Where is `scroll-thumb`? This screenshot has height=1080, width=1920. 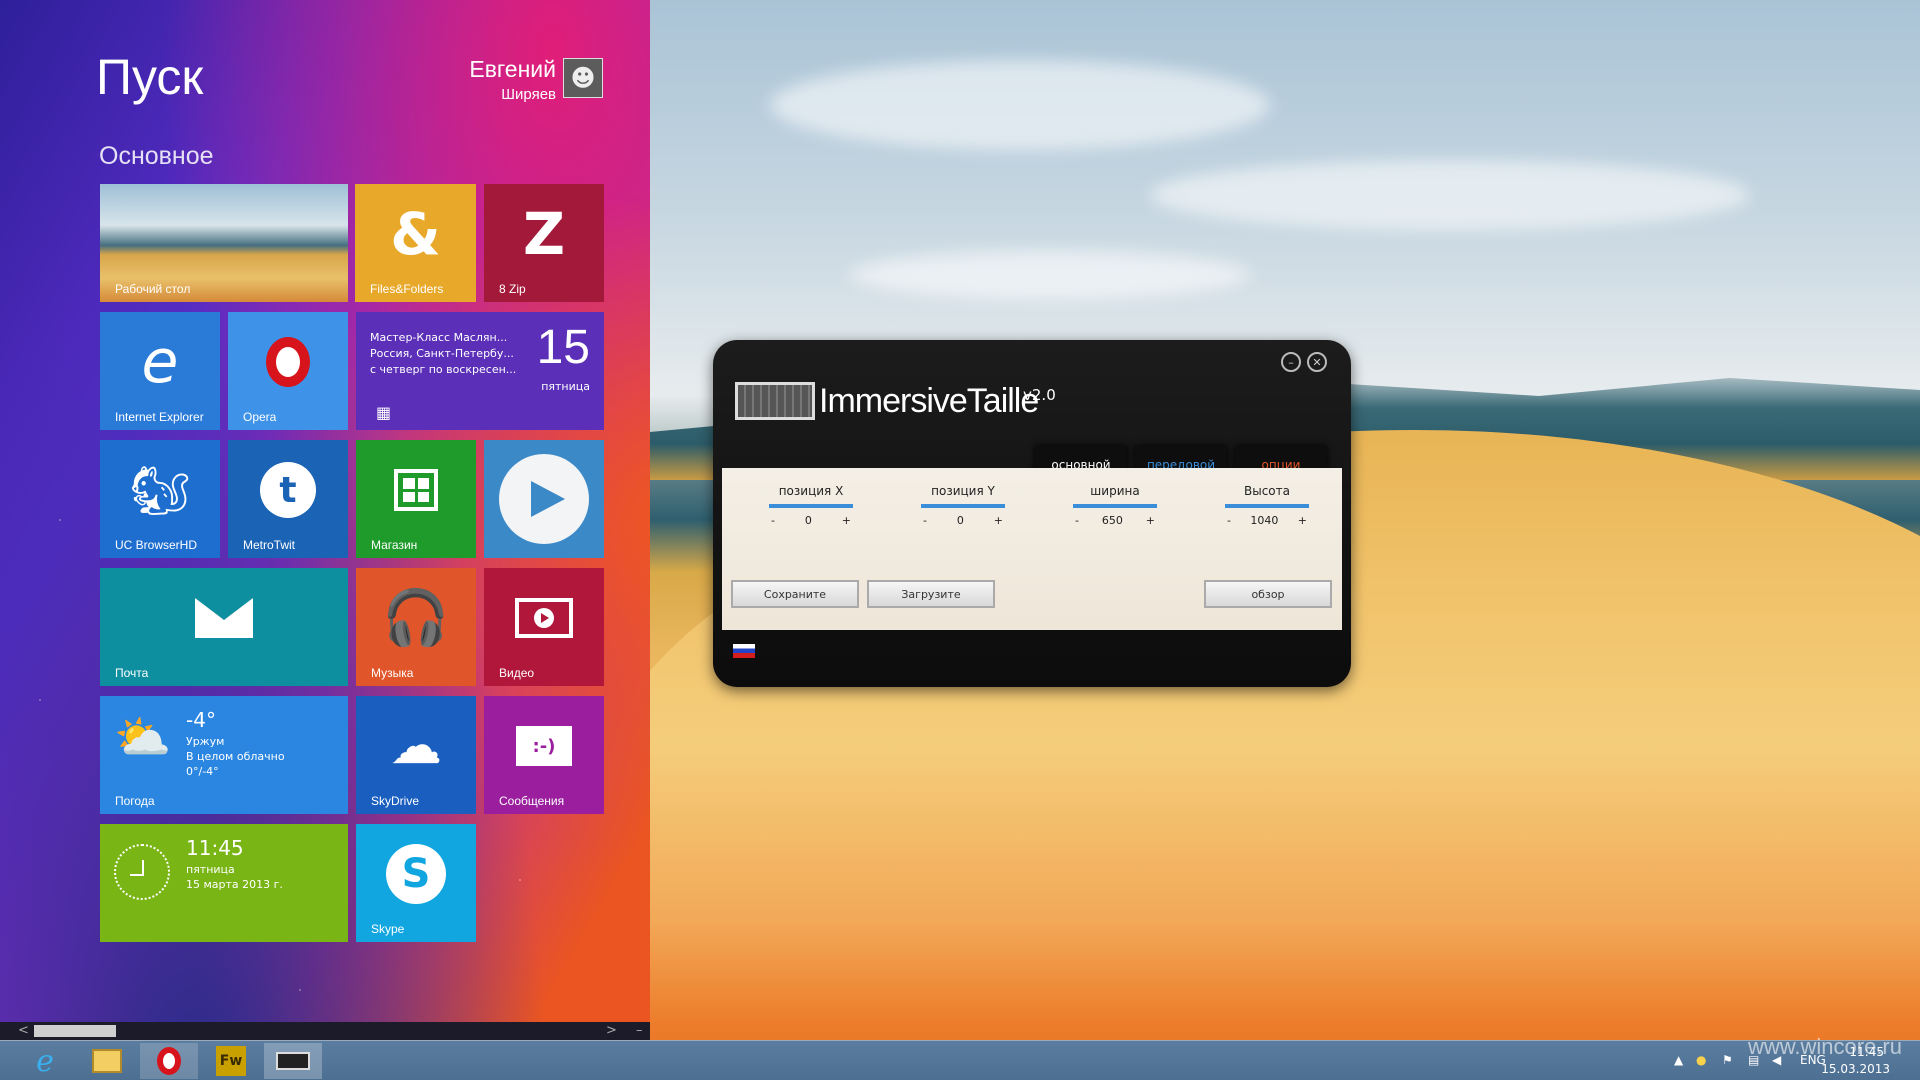 scroll-thumb is located at coordinates (75, 1031).